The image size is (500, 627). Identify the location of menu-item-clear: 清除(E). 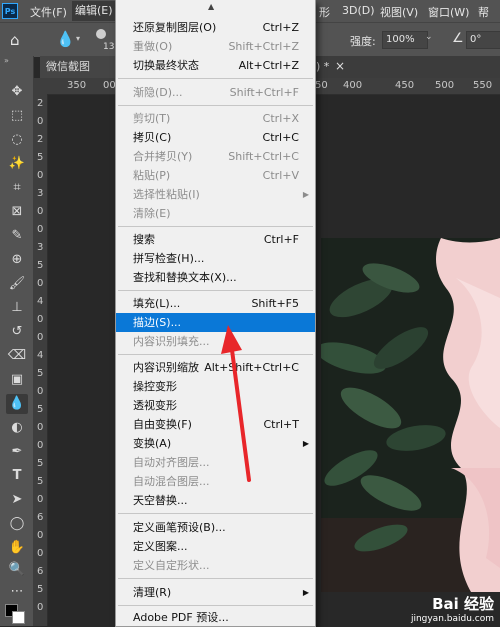
(215, 213).